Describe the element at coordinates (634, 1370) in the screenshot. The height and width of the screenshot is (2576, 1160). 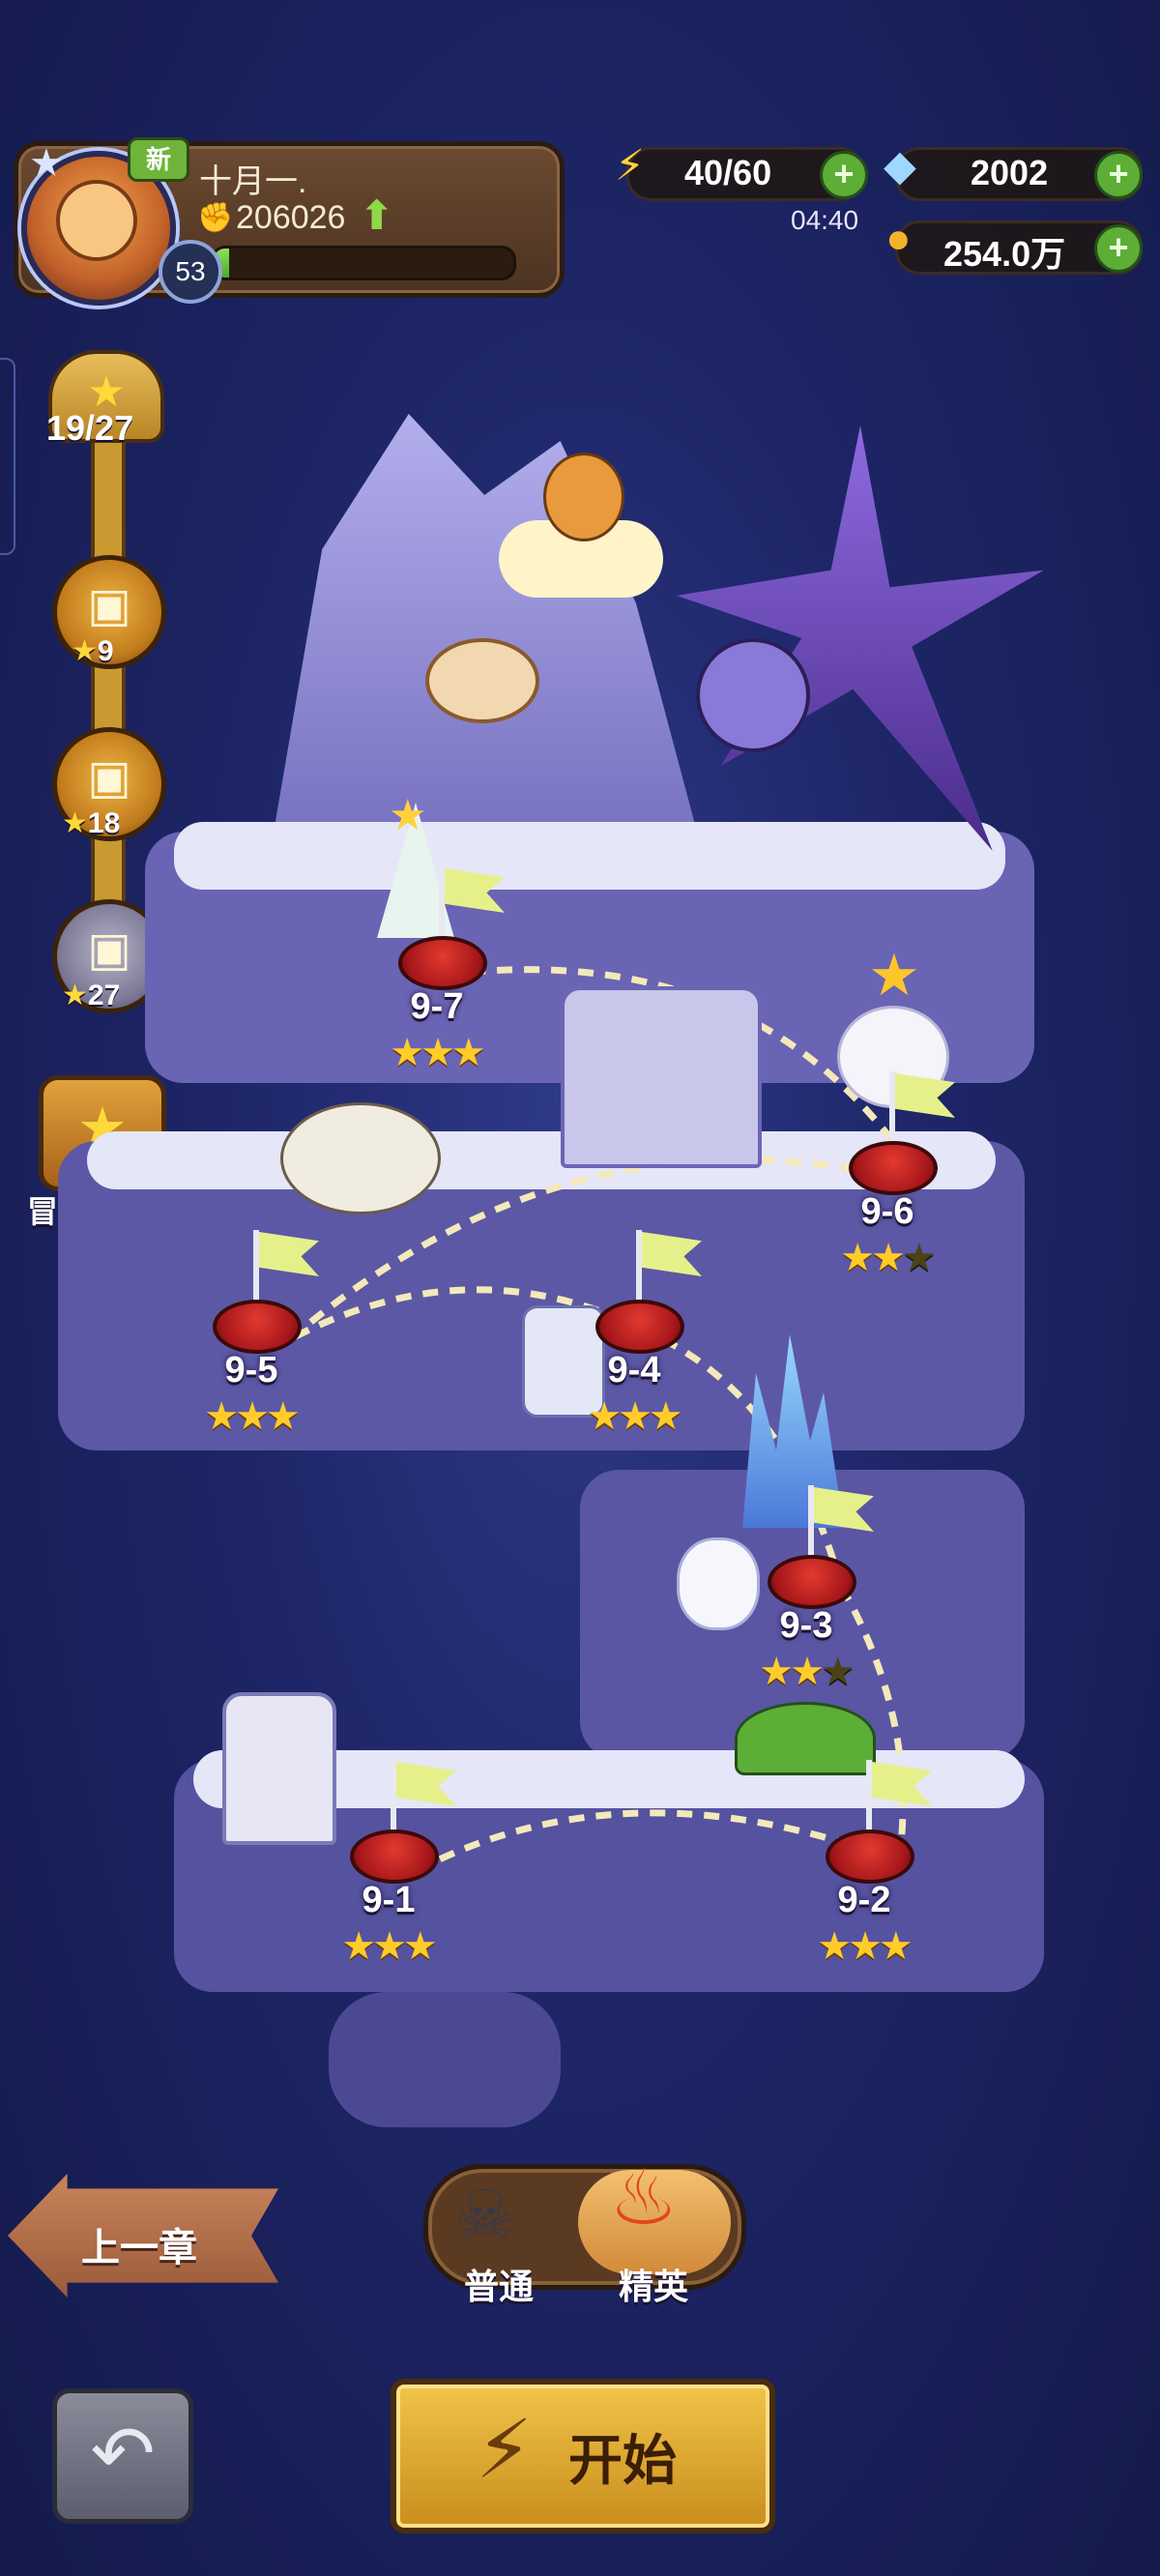
I see `stage-label: 9-4` at that location.